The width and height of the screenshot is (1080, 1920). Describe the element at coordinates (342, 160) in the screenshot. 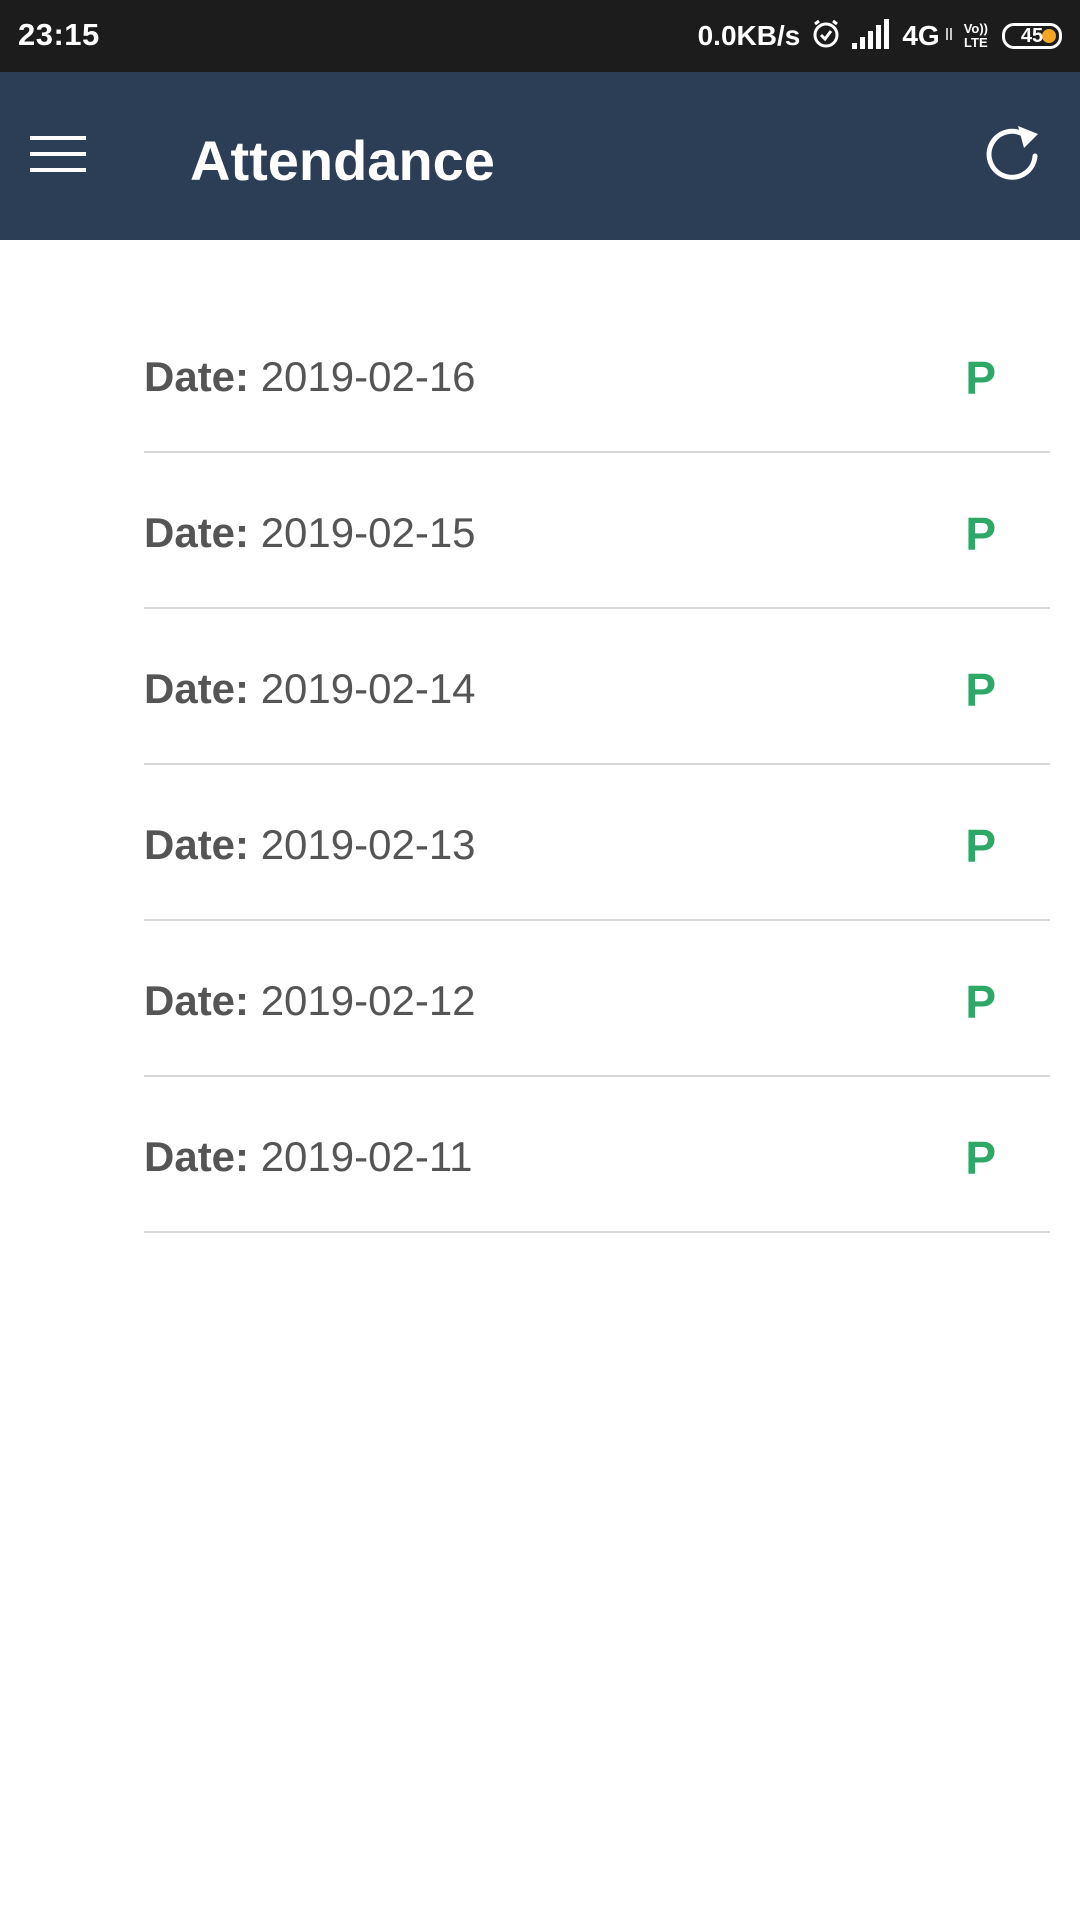

I see `page-title: Attendance` at that location.